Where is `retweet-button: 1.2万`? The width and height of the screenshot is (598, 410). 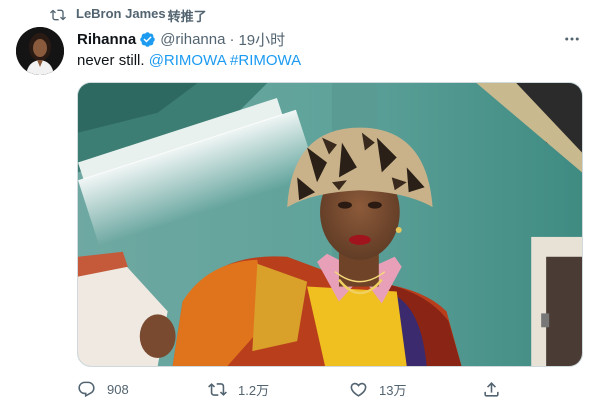
retweet-button: 1.2万 is located at coordinates (238, 389).